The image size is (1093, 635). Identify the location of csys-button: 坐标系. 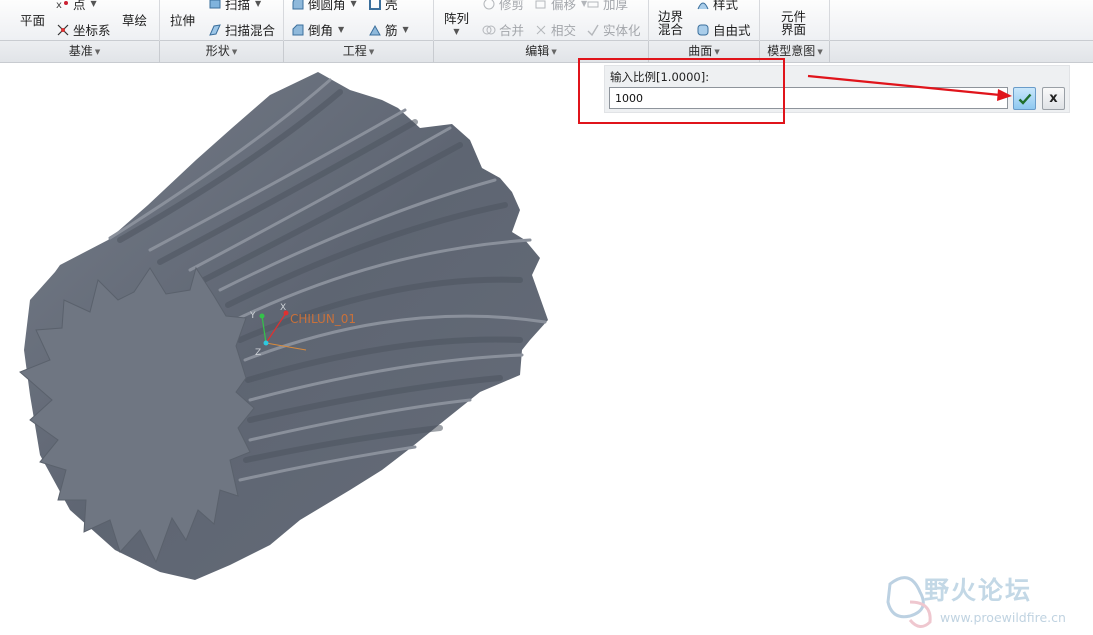
(83, 29).